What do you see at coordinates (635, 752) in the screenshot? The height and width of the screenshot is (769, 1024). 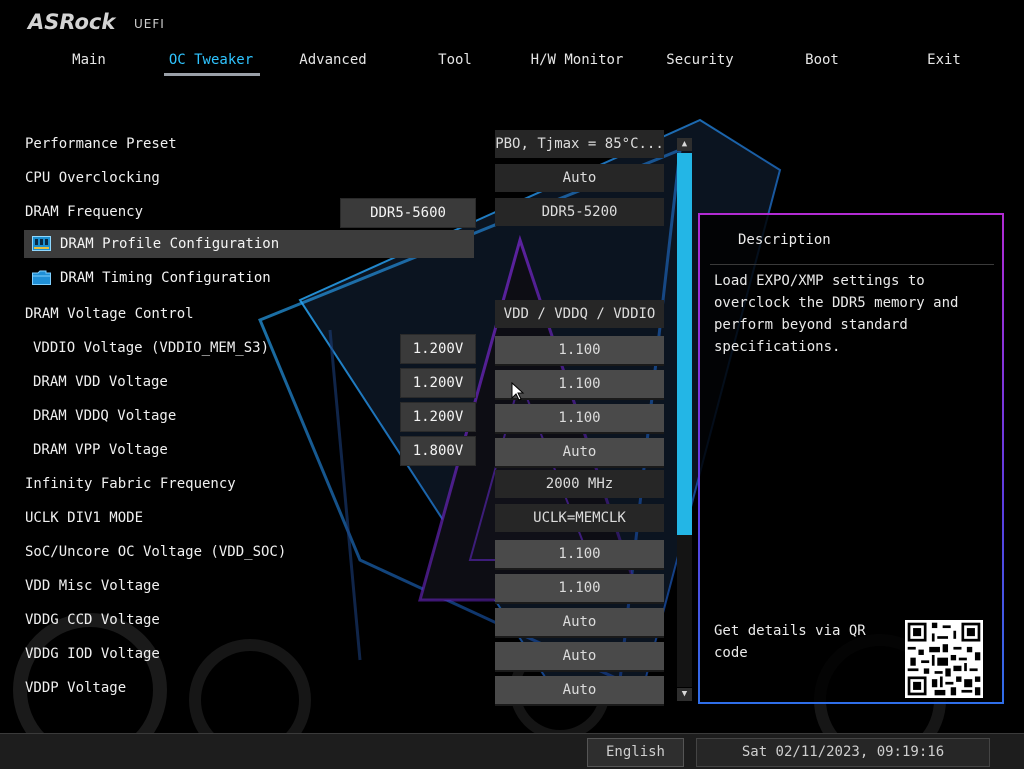 I see `language-button: English` at bounding box center [635, 752].